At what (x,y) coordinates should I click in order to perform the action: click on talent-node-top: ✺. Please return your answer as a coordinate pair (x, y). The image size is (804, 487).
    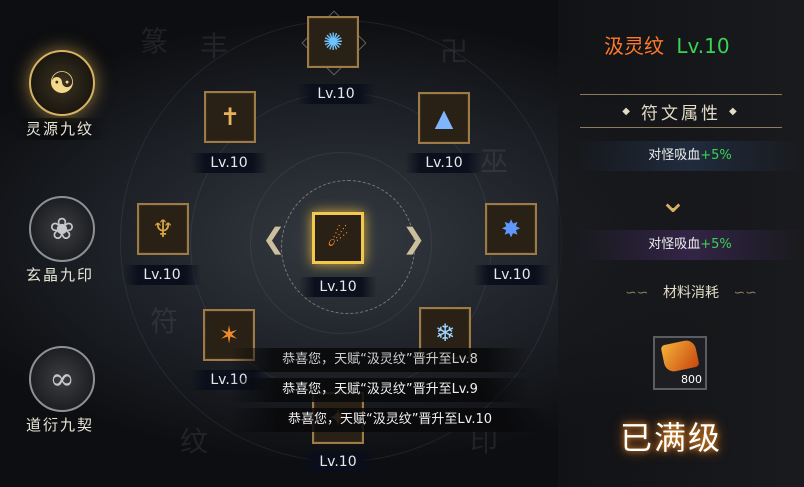
    Looking at the image, I should click on (333, 42).